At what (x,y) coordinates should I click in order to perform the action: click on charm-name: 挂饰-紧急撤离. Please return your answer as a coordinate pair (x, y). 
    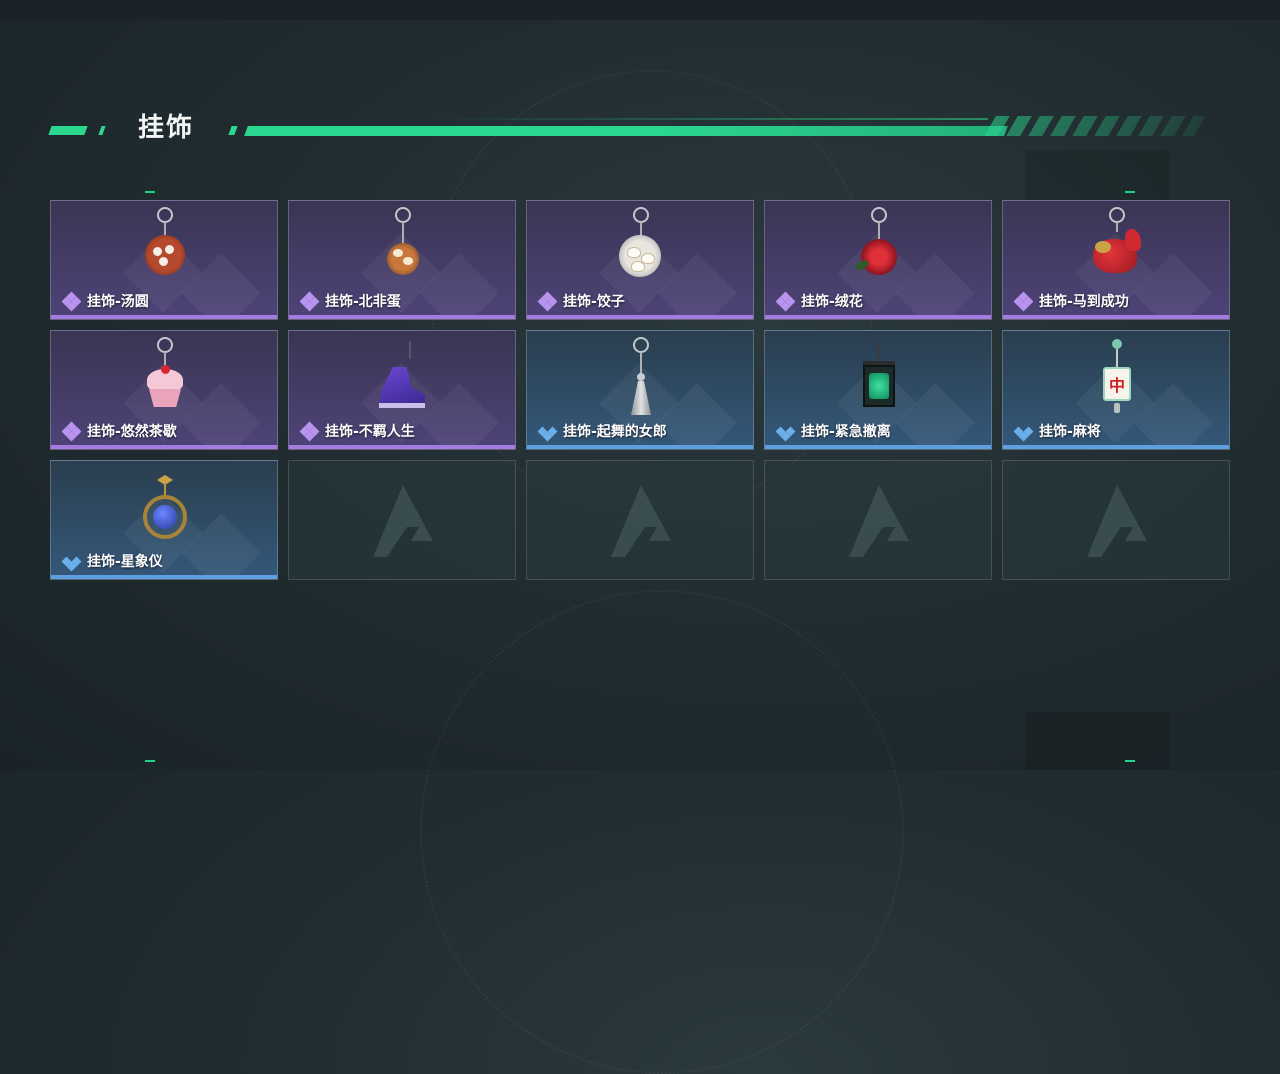
    Looking at the image, I should click on (846, 432).